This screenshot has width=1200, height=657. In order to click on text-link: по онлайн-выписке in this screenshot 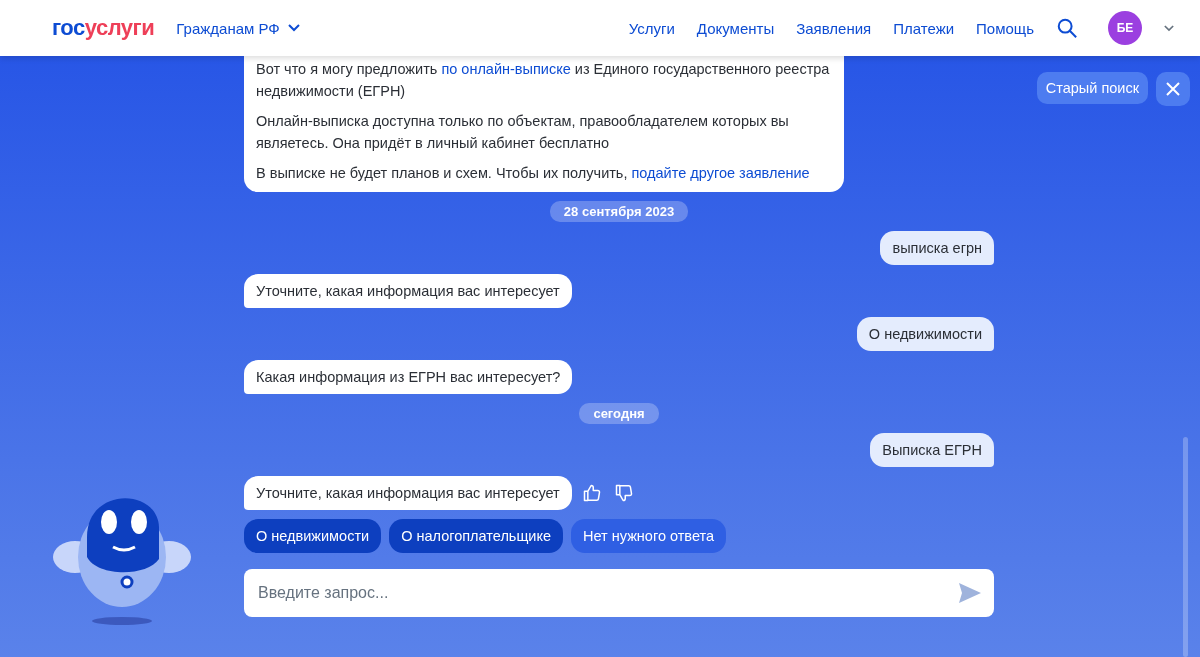, I will do `click(506, 69)`.